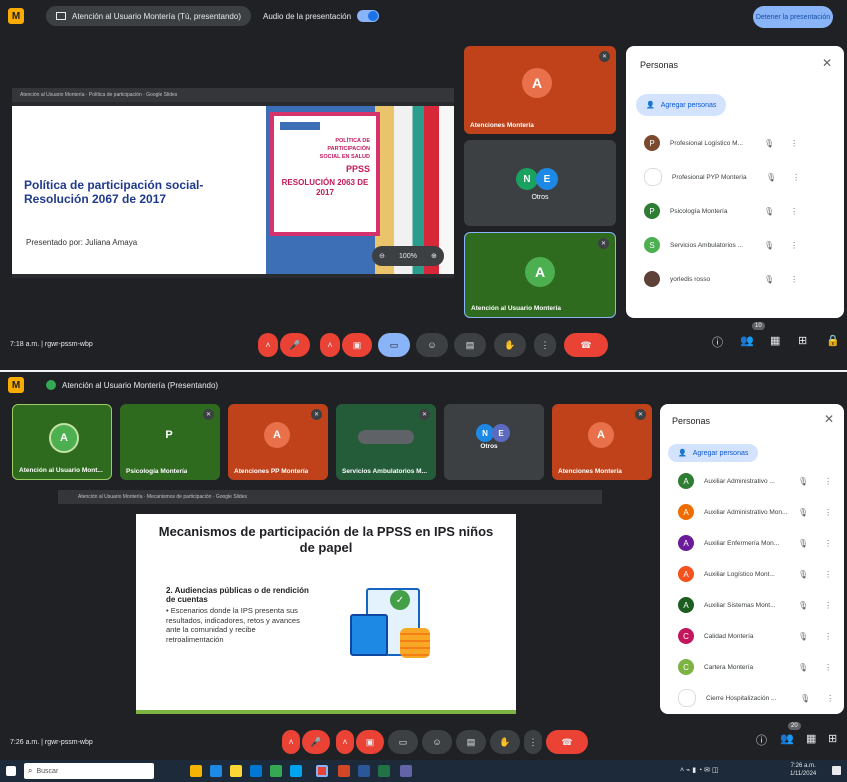  Describe the element at coordinates (735, 211) in the screenshot. I see `participant-row: P Psicología Montería 🎙 ⋮` at that location.